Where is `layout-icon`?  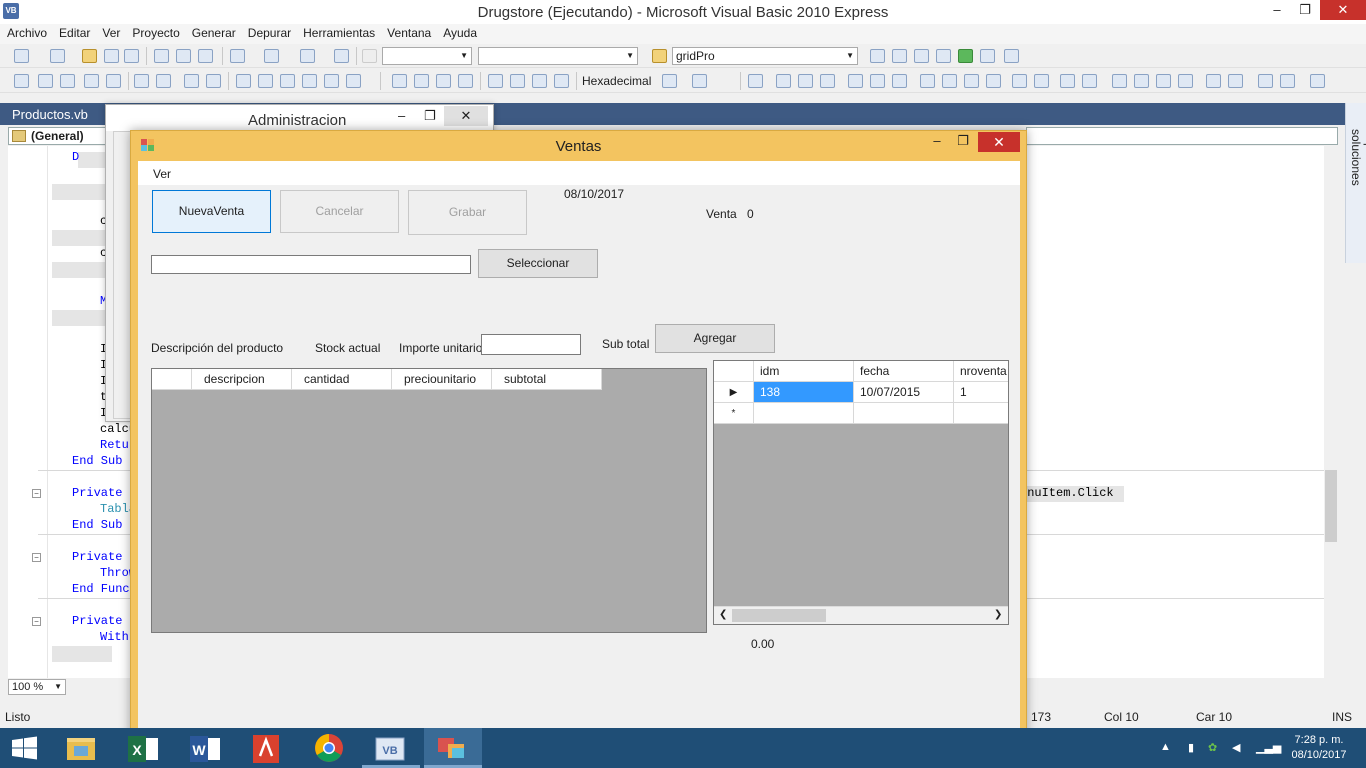 layout-icon is located at coordinates (21, 81).